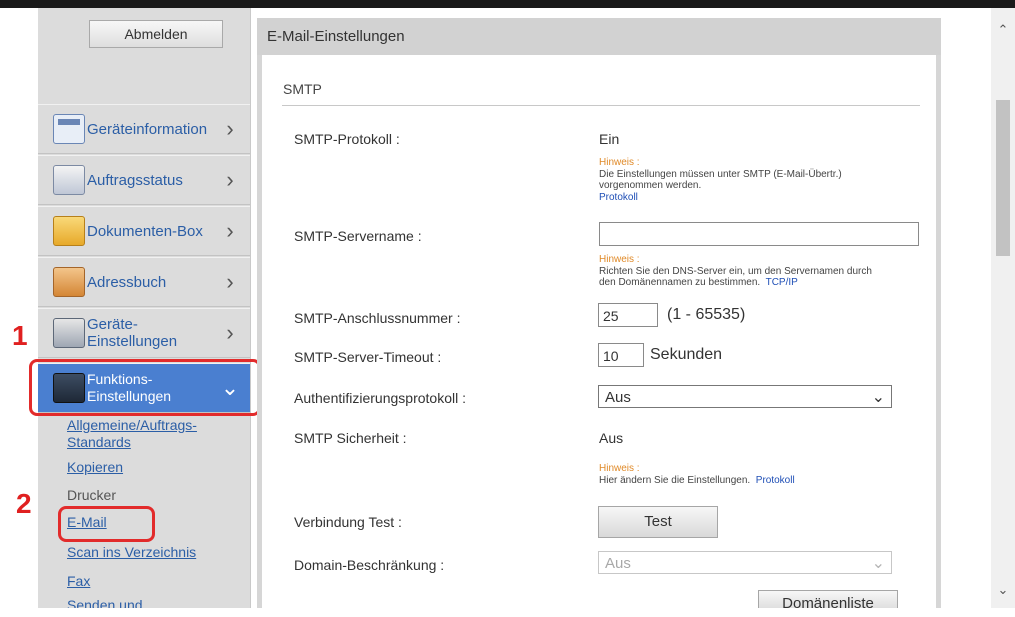  I want to click on hint-text: vorgenommen werden., so click(650, 185).